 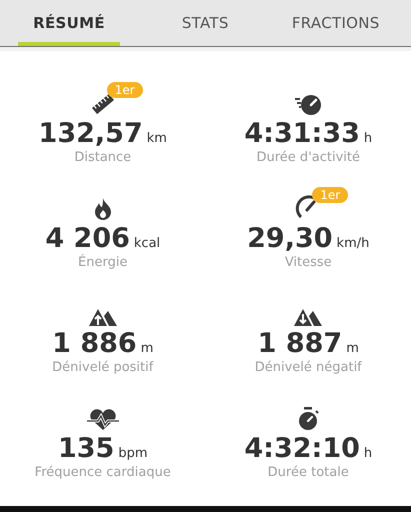 I want to click on stopwatch-icon, so click(x=308, y=418).